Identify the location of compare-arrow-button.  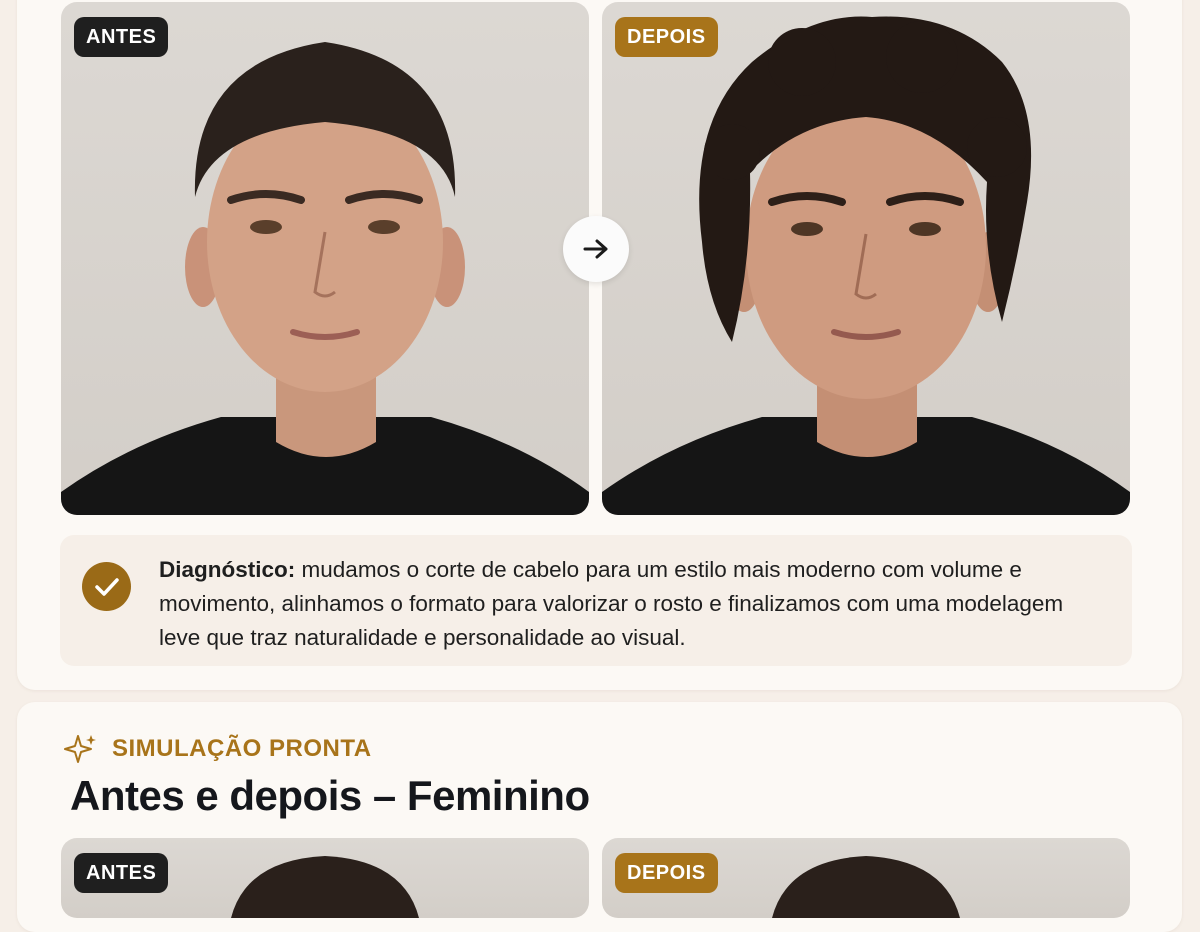
(596, 249).